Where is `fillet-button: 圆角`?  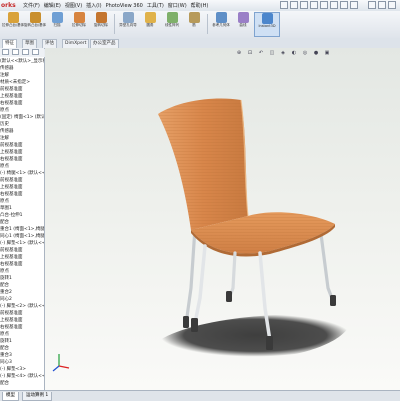
fillet-button: 圆角 is located at coordinates (150, 24).